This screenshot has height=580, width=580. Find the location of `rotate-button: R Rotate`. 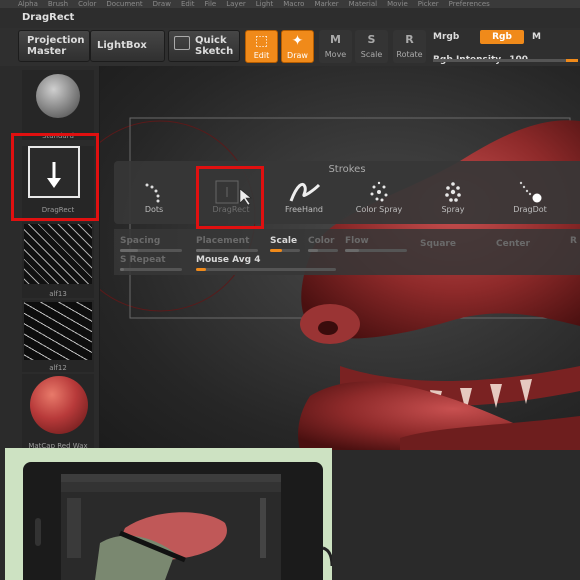

rotate-button: R Rotate is located at coordinates (409, 46).